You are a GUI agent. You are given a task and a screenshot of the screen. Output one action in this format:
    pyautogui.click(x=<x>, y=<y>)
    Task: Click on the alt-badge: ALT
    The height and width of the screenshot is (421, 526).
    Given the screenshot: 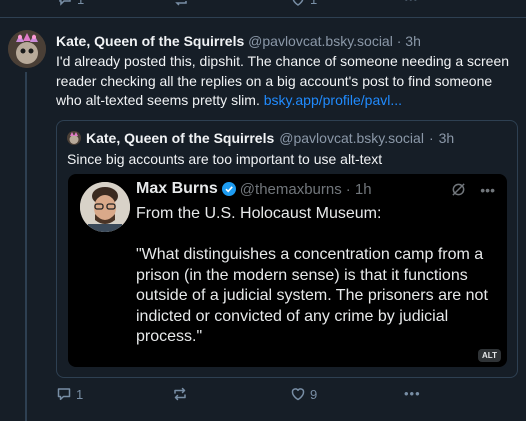 What is the action you would take?
    pyautogui.click(x=489, y=355)
    